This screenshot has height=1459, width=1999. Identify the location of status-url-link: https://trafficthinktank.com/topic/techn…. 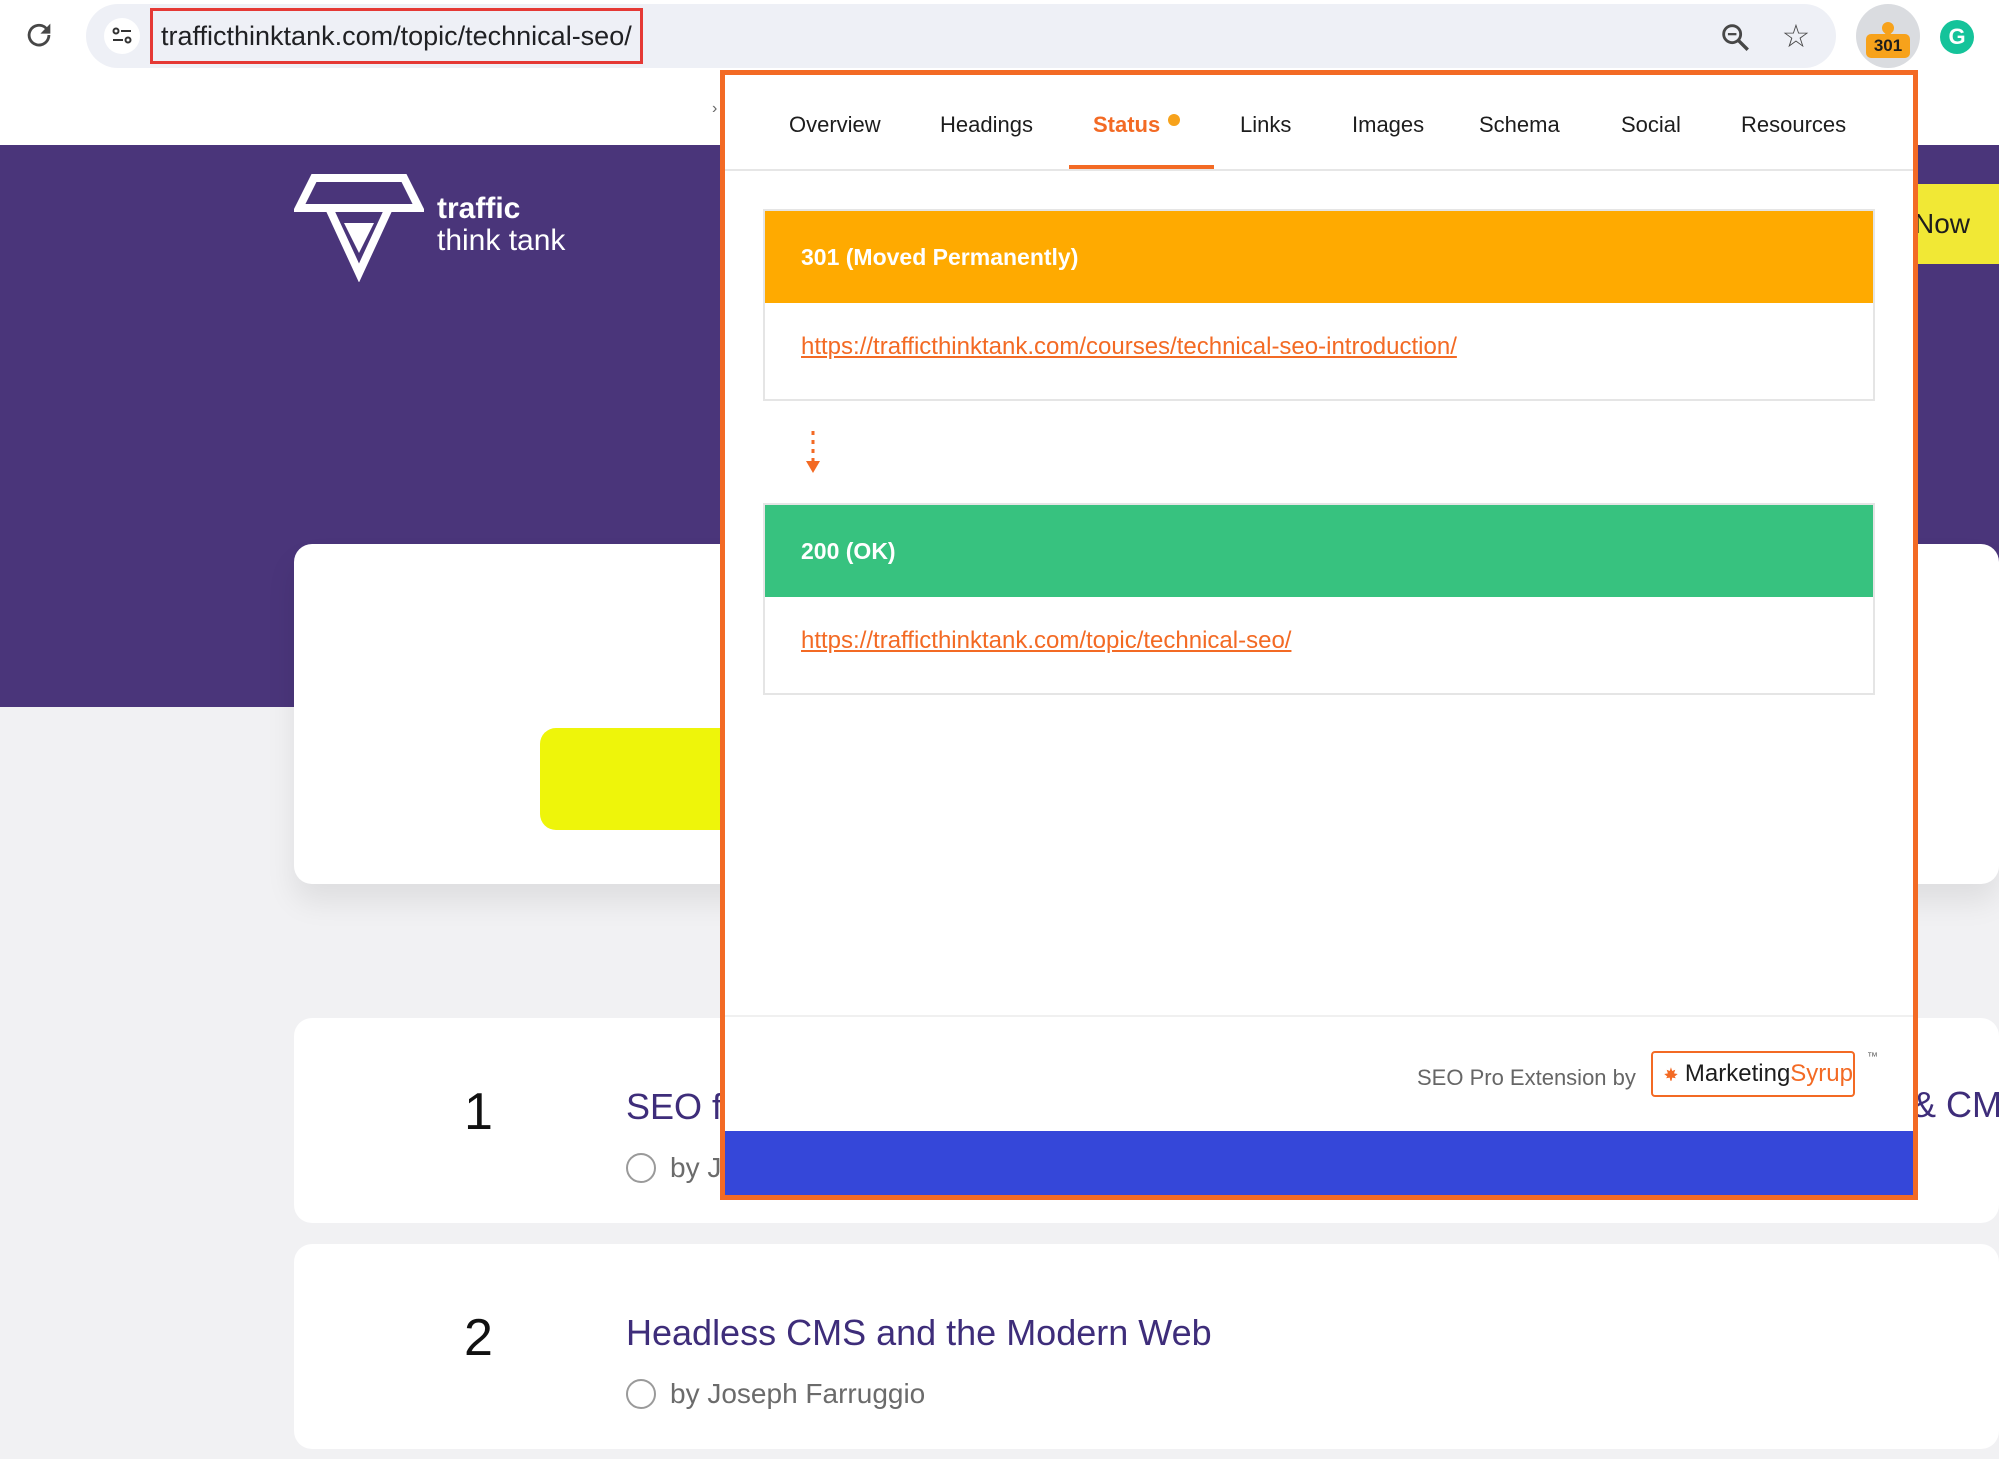
(1046, 640).